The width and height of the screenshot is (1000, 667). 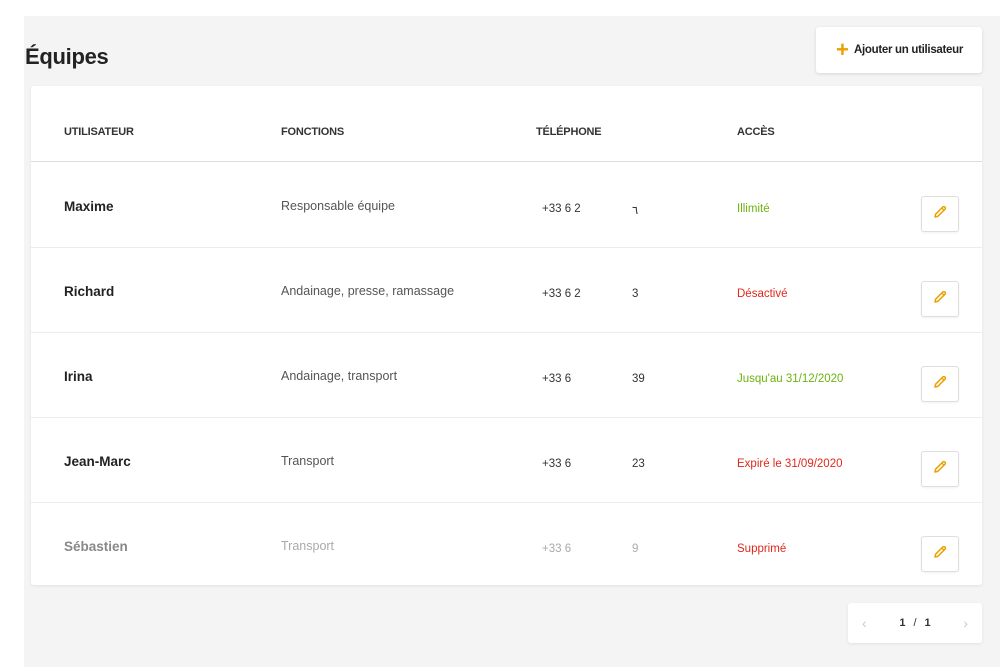 I want to click on user-functions: Andainage, transport, so click(x=339, y=376).